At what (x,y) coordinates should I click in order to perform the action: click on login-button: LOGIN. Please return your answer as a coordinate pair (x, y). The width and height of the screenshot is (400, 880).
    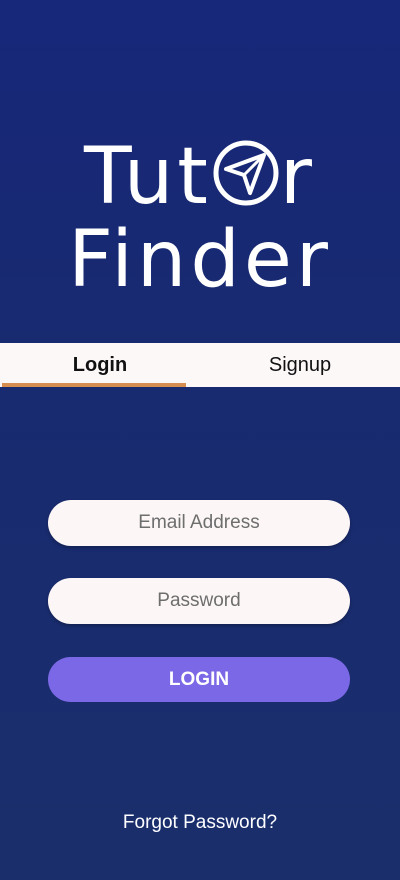
    Looking at the image, I should click on (199, 679).